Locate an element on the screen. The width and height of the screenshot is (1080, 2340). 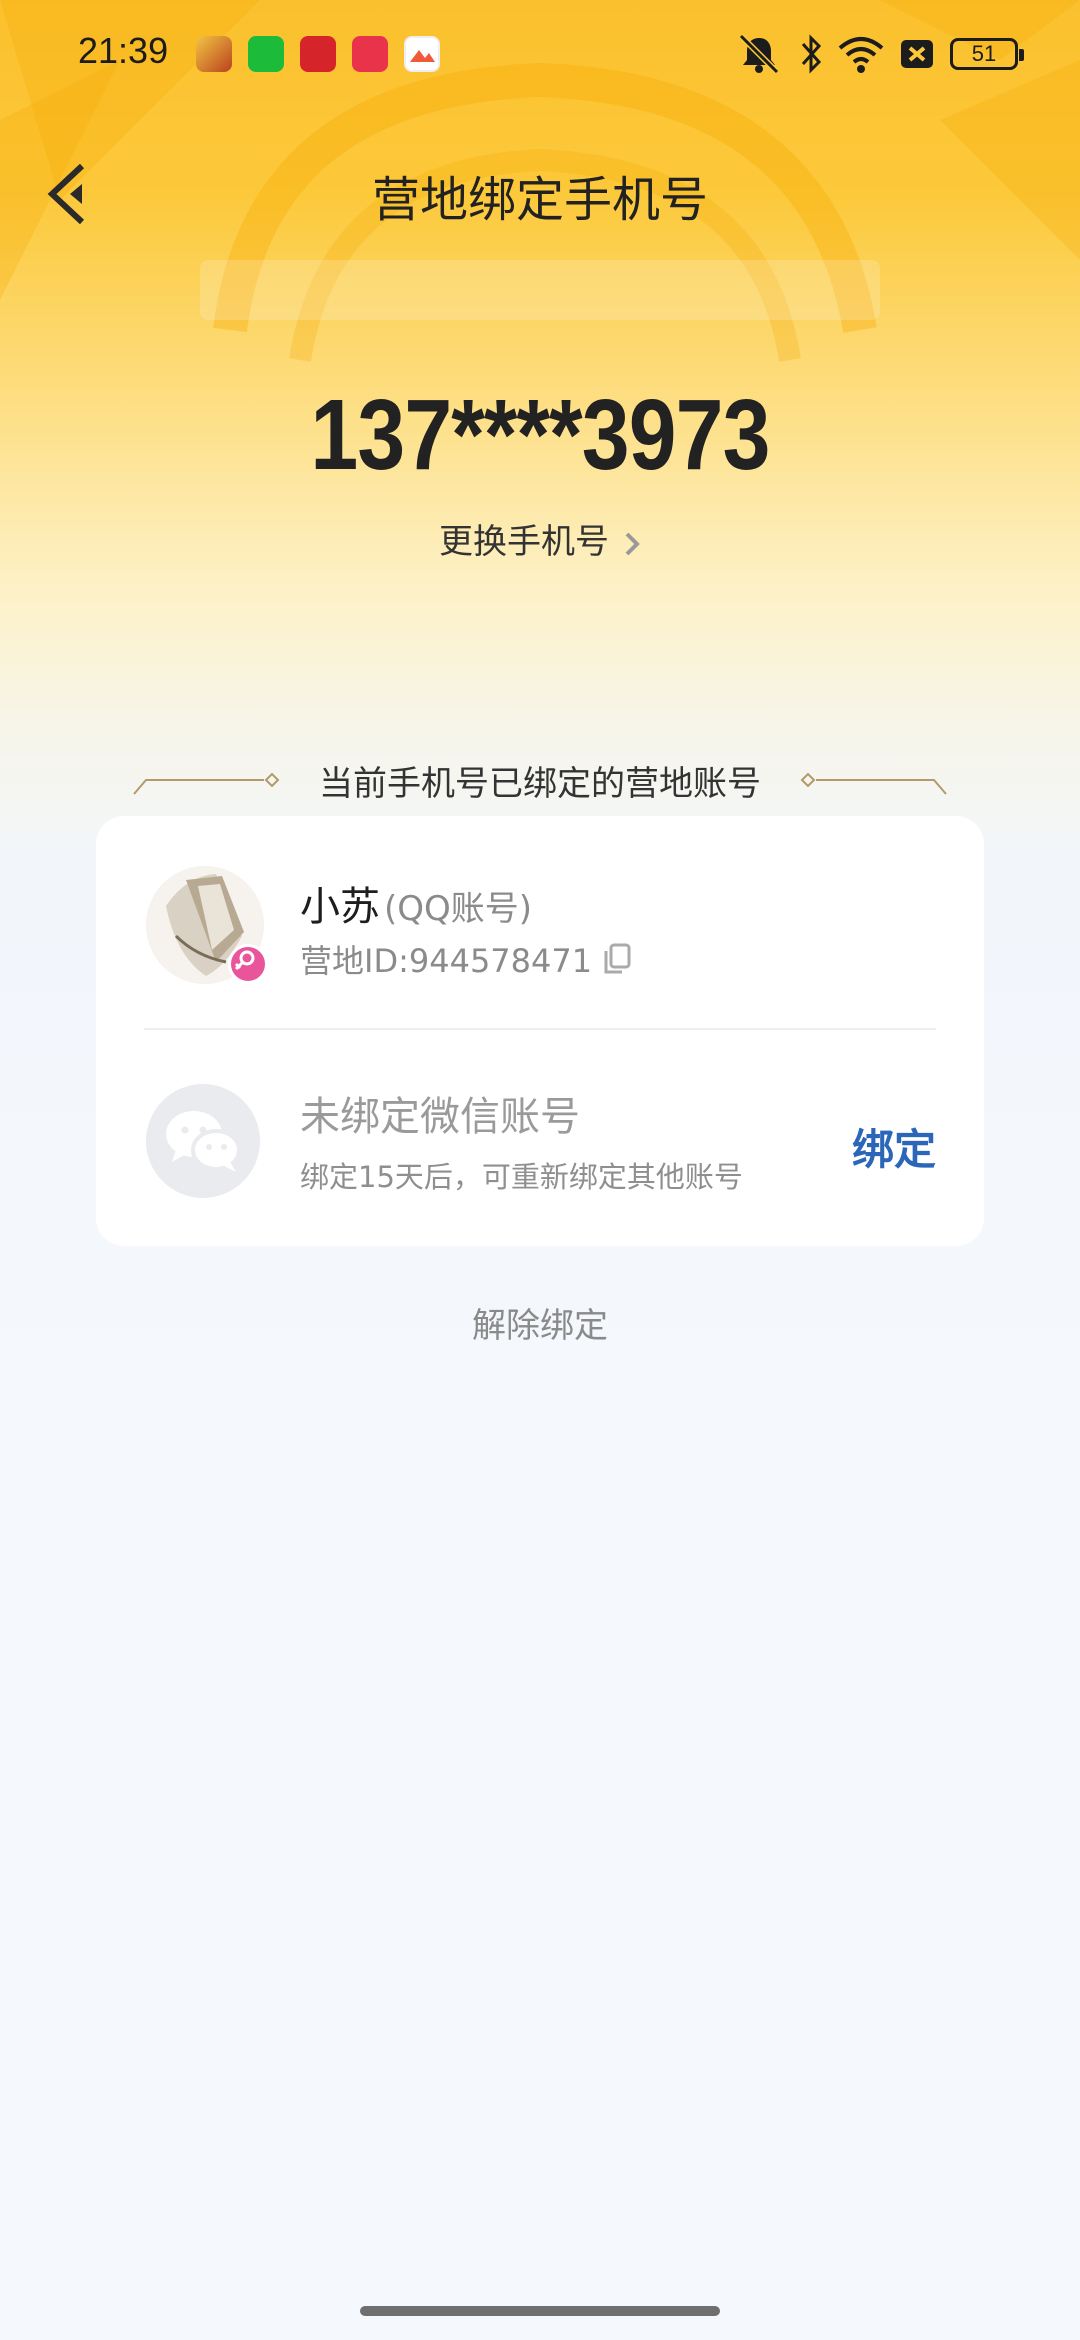
divider is located at coordinates (540, 1029).